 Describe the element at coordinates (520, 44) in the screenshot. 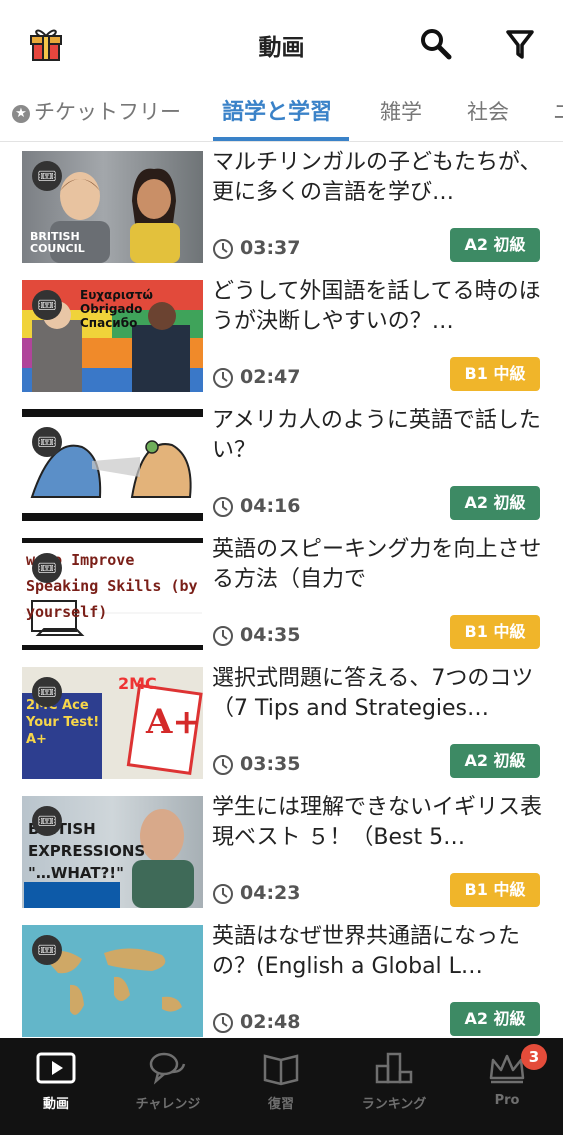

I see `filter-icon` at that location.